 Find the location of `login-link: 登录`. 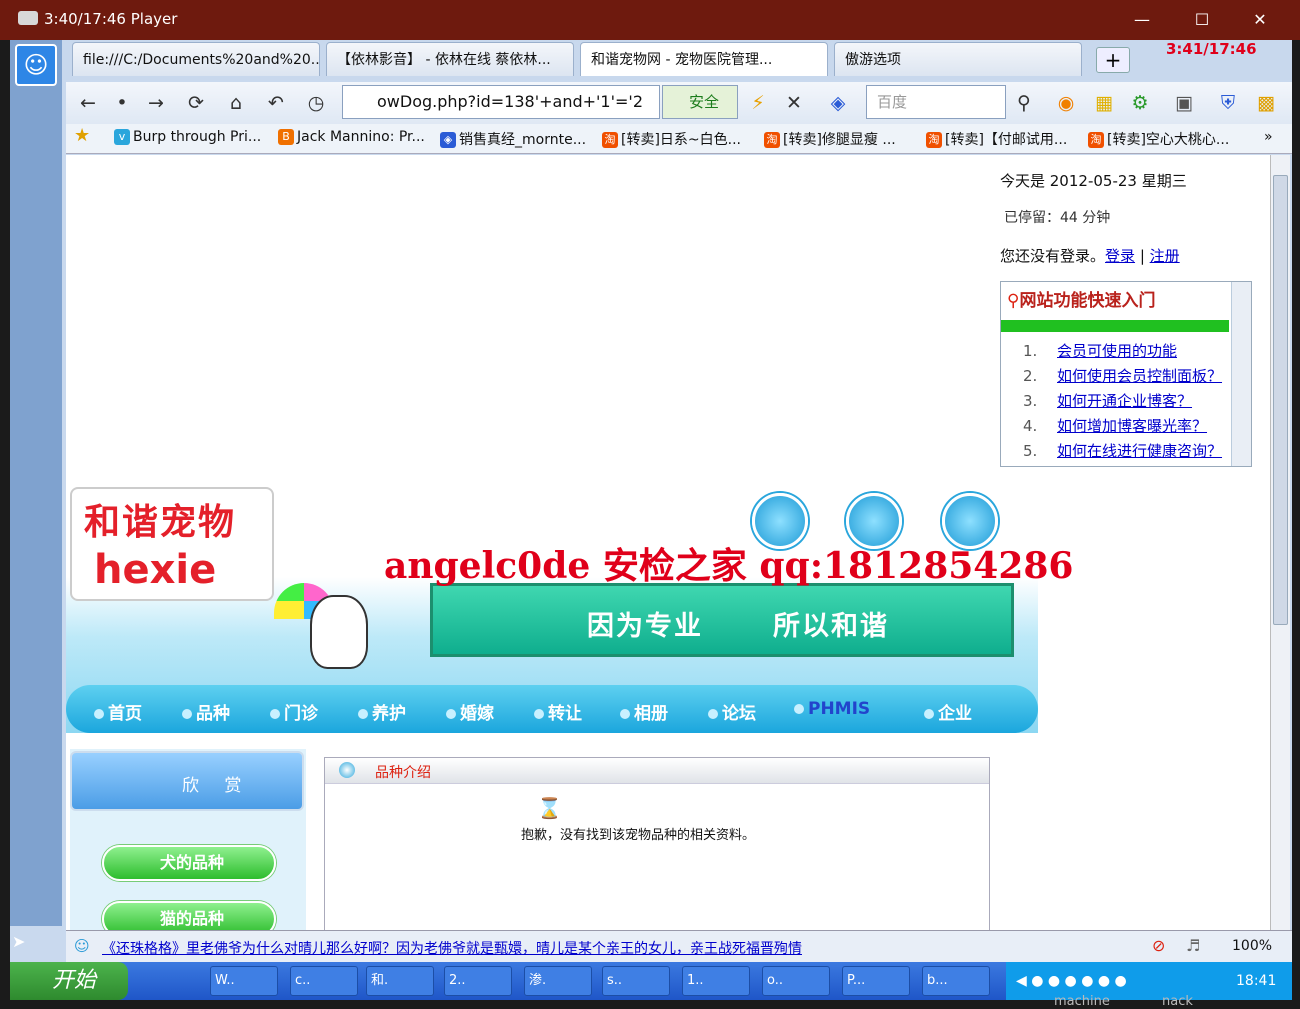

login-link: 登录 is located at coordinates (1120, 256).